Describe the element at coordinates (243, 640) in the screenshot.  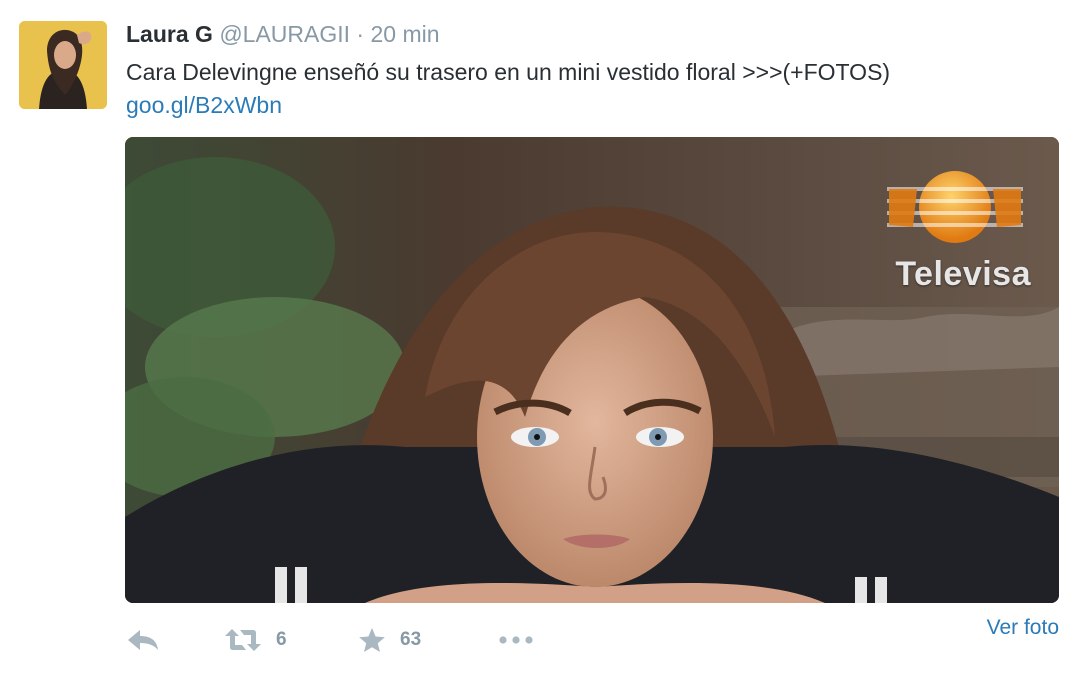
I see `retweet-icon` at that location.